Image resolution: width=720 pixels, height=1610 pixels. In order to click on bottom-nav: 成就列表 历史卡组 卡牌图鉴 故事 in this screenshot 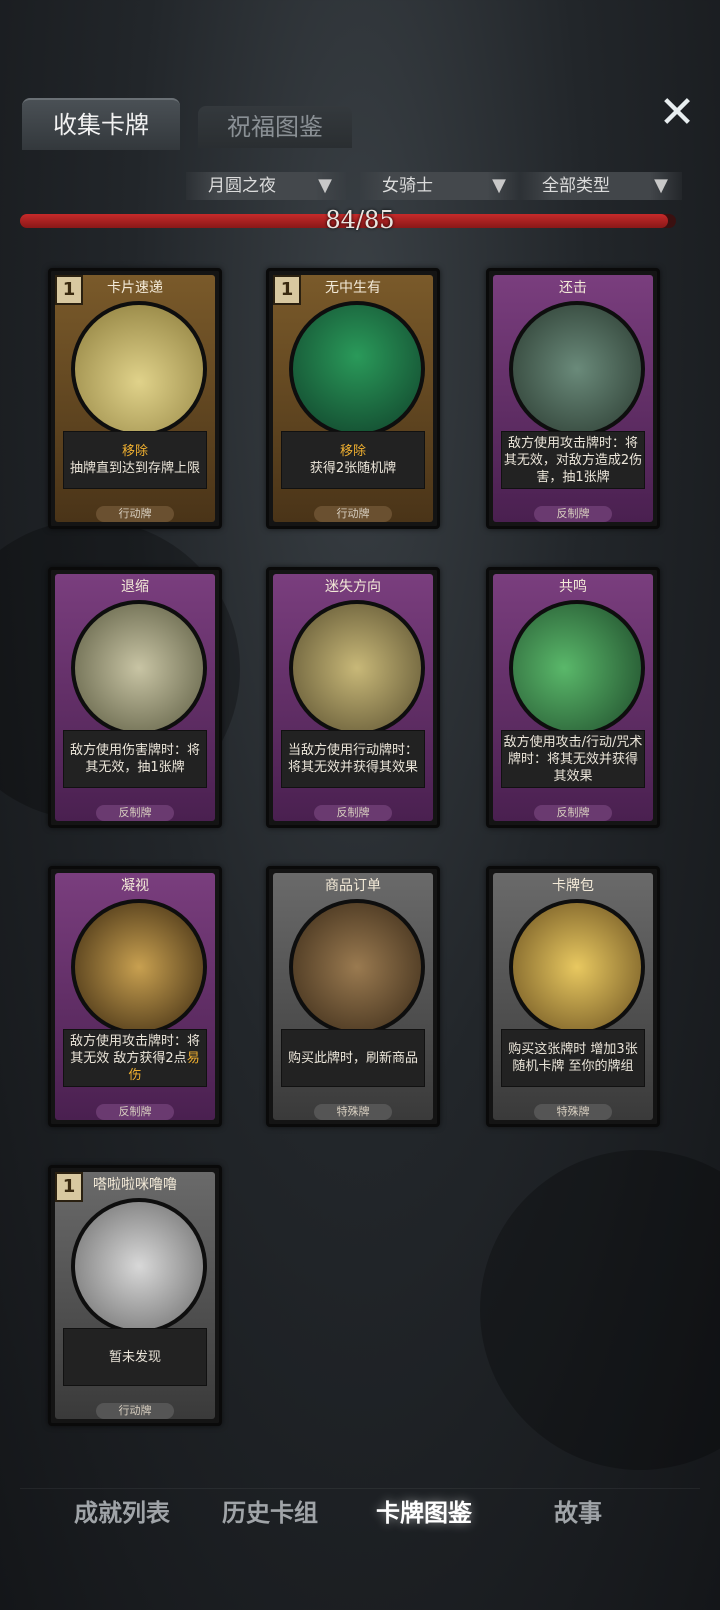, I will do `click(360, 1512)`.